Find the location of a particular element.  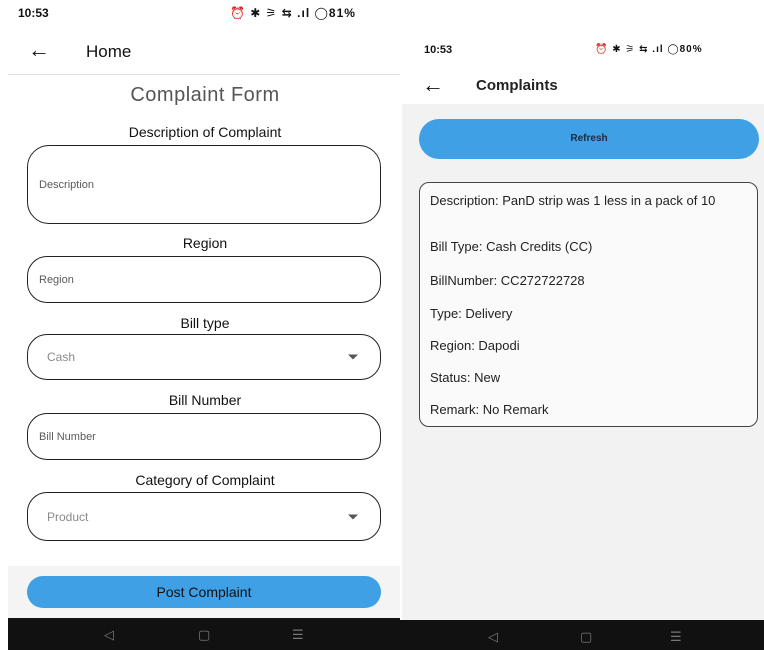

bill-number-placeholder: Bill Number is located at coordinates (67, 436).